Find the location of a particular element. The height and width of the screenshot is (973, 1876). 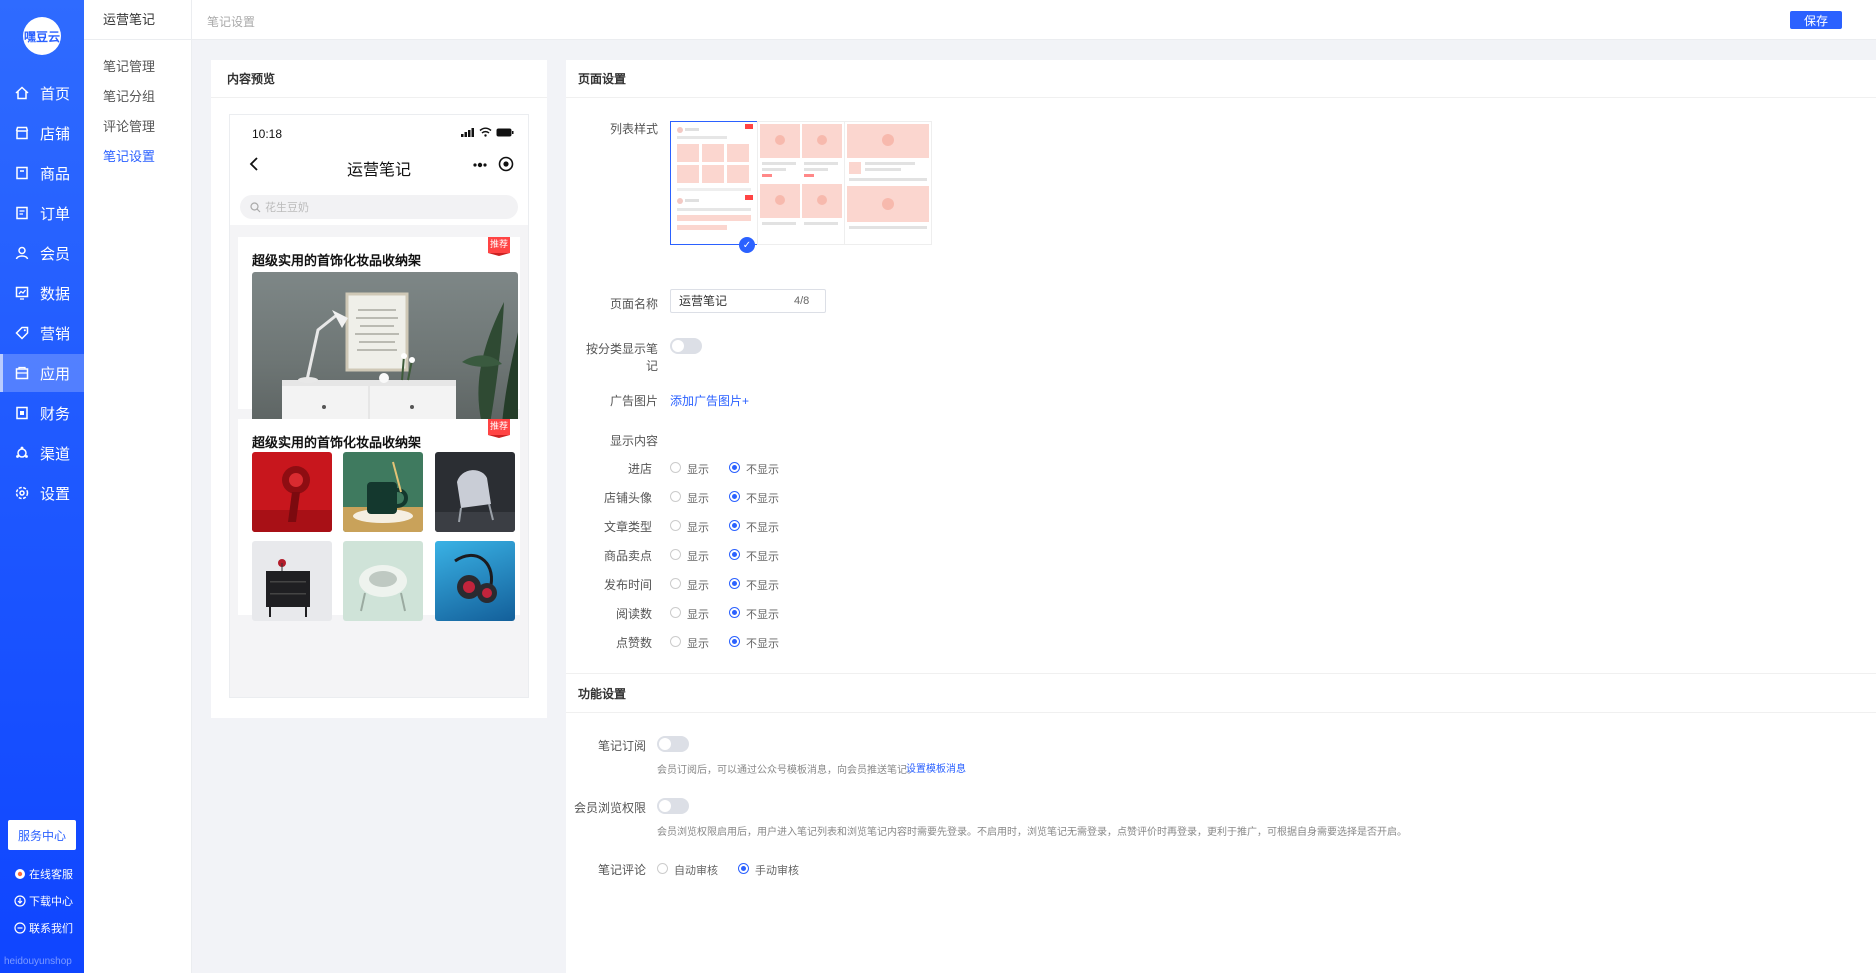

more-icon is located at coordinates (480, 165).